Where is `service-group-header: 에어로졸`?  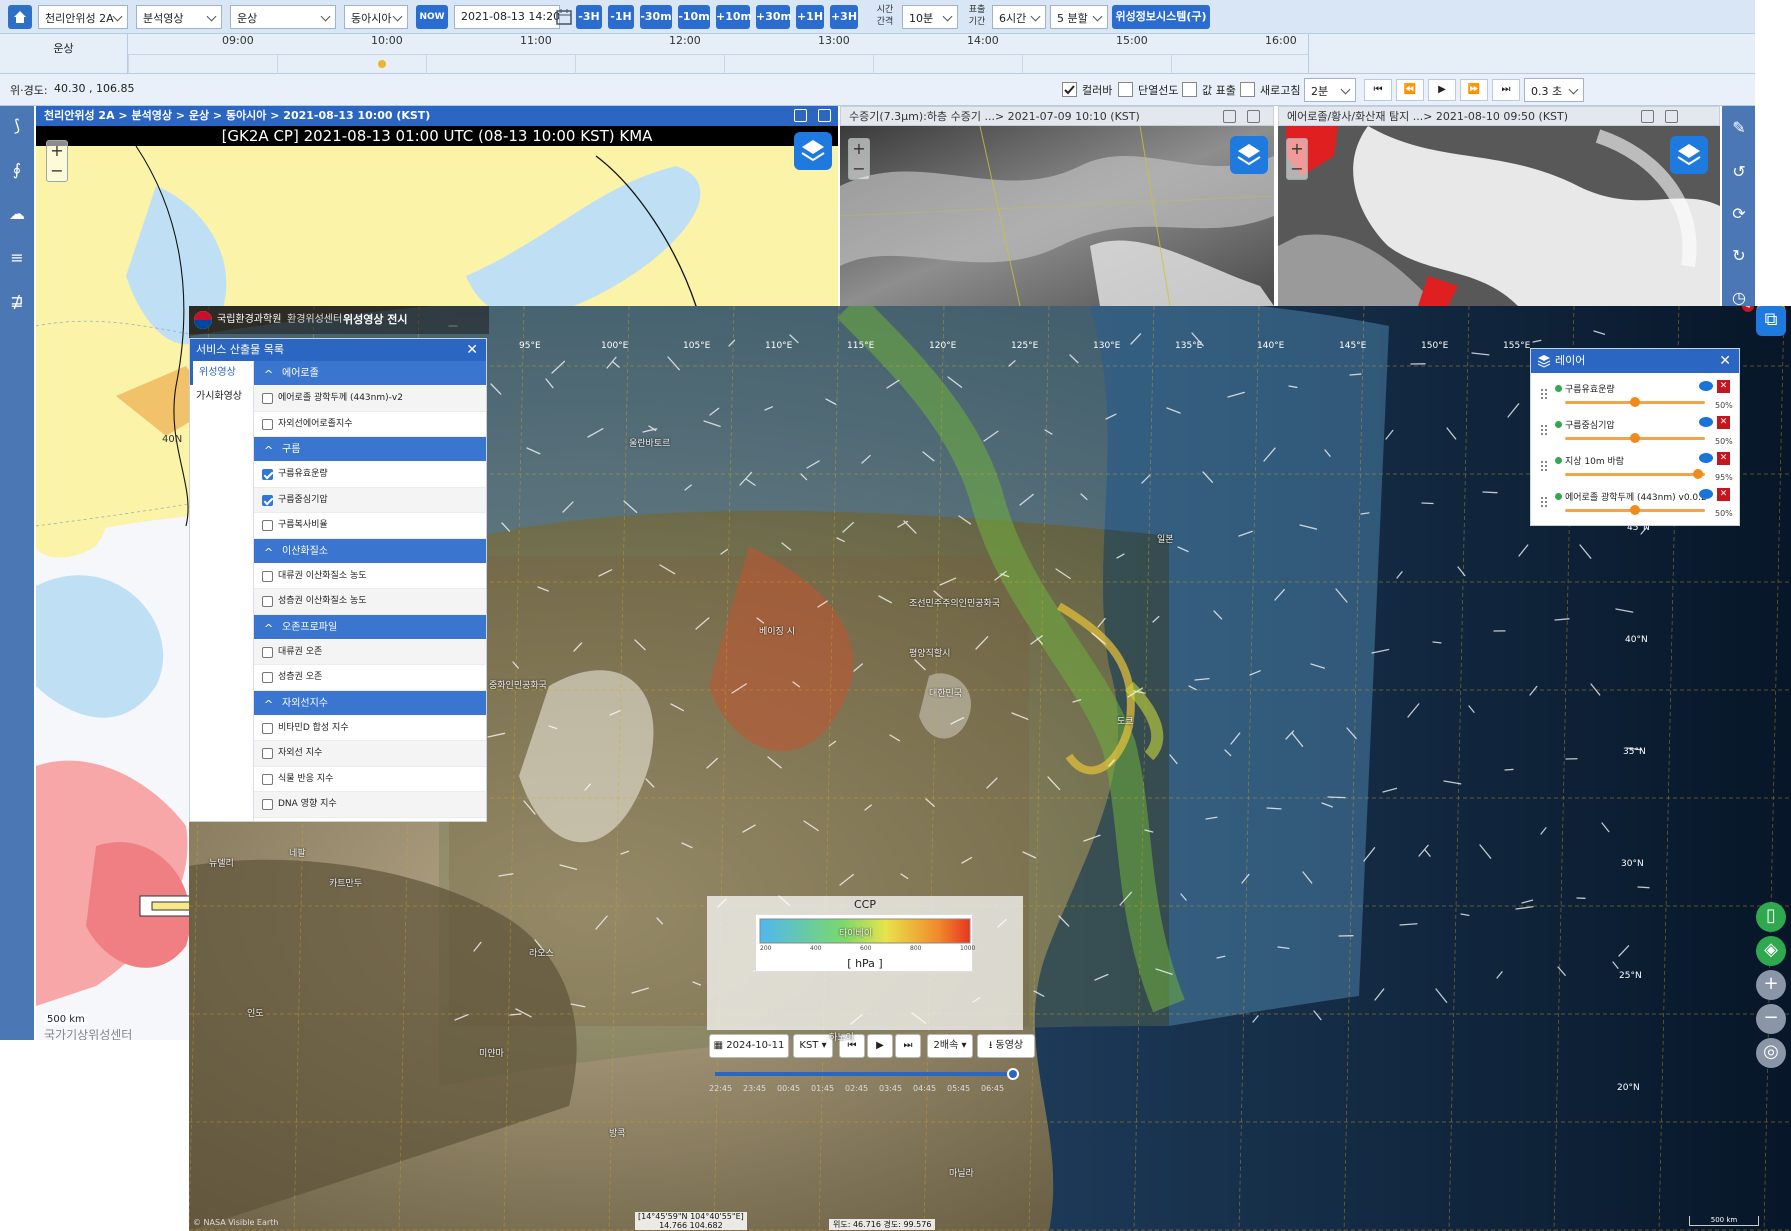 service-group-header: 에어로졸 is located at coordinates (370, 374).